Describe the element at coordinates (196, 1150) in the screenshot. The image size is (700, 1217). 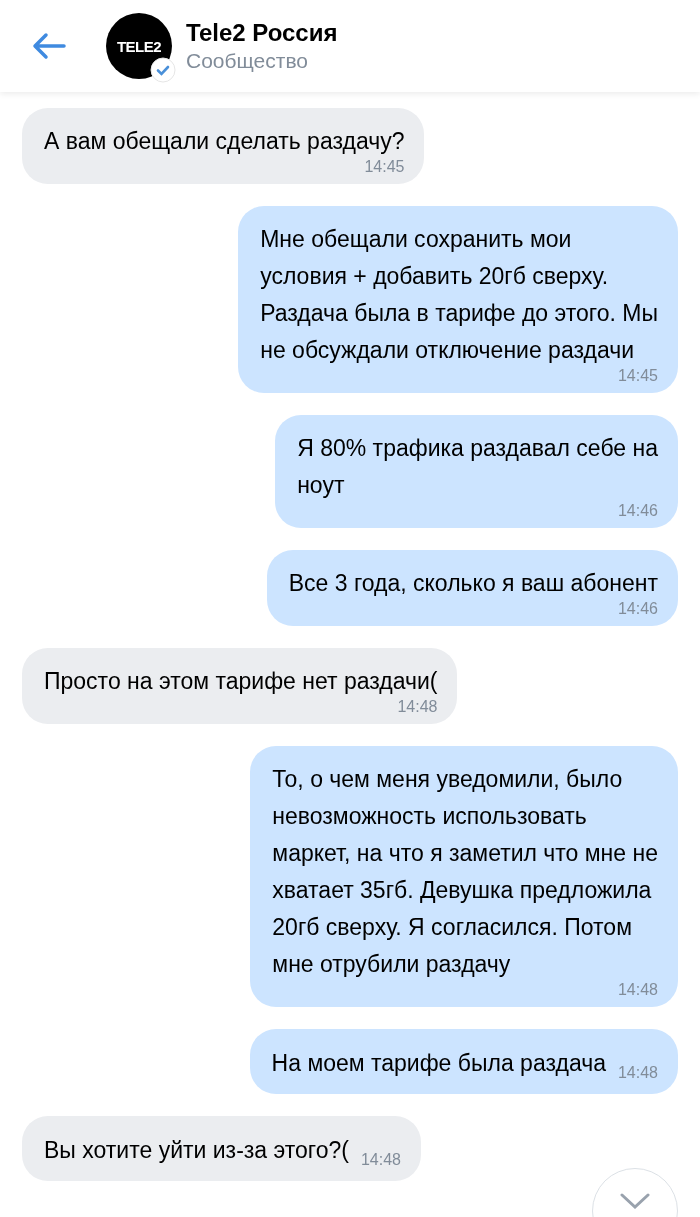
I see `message-text: Вы хотите уйти из-за этого?(` at that location.